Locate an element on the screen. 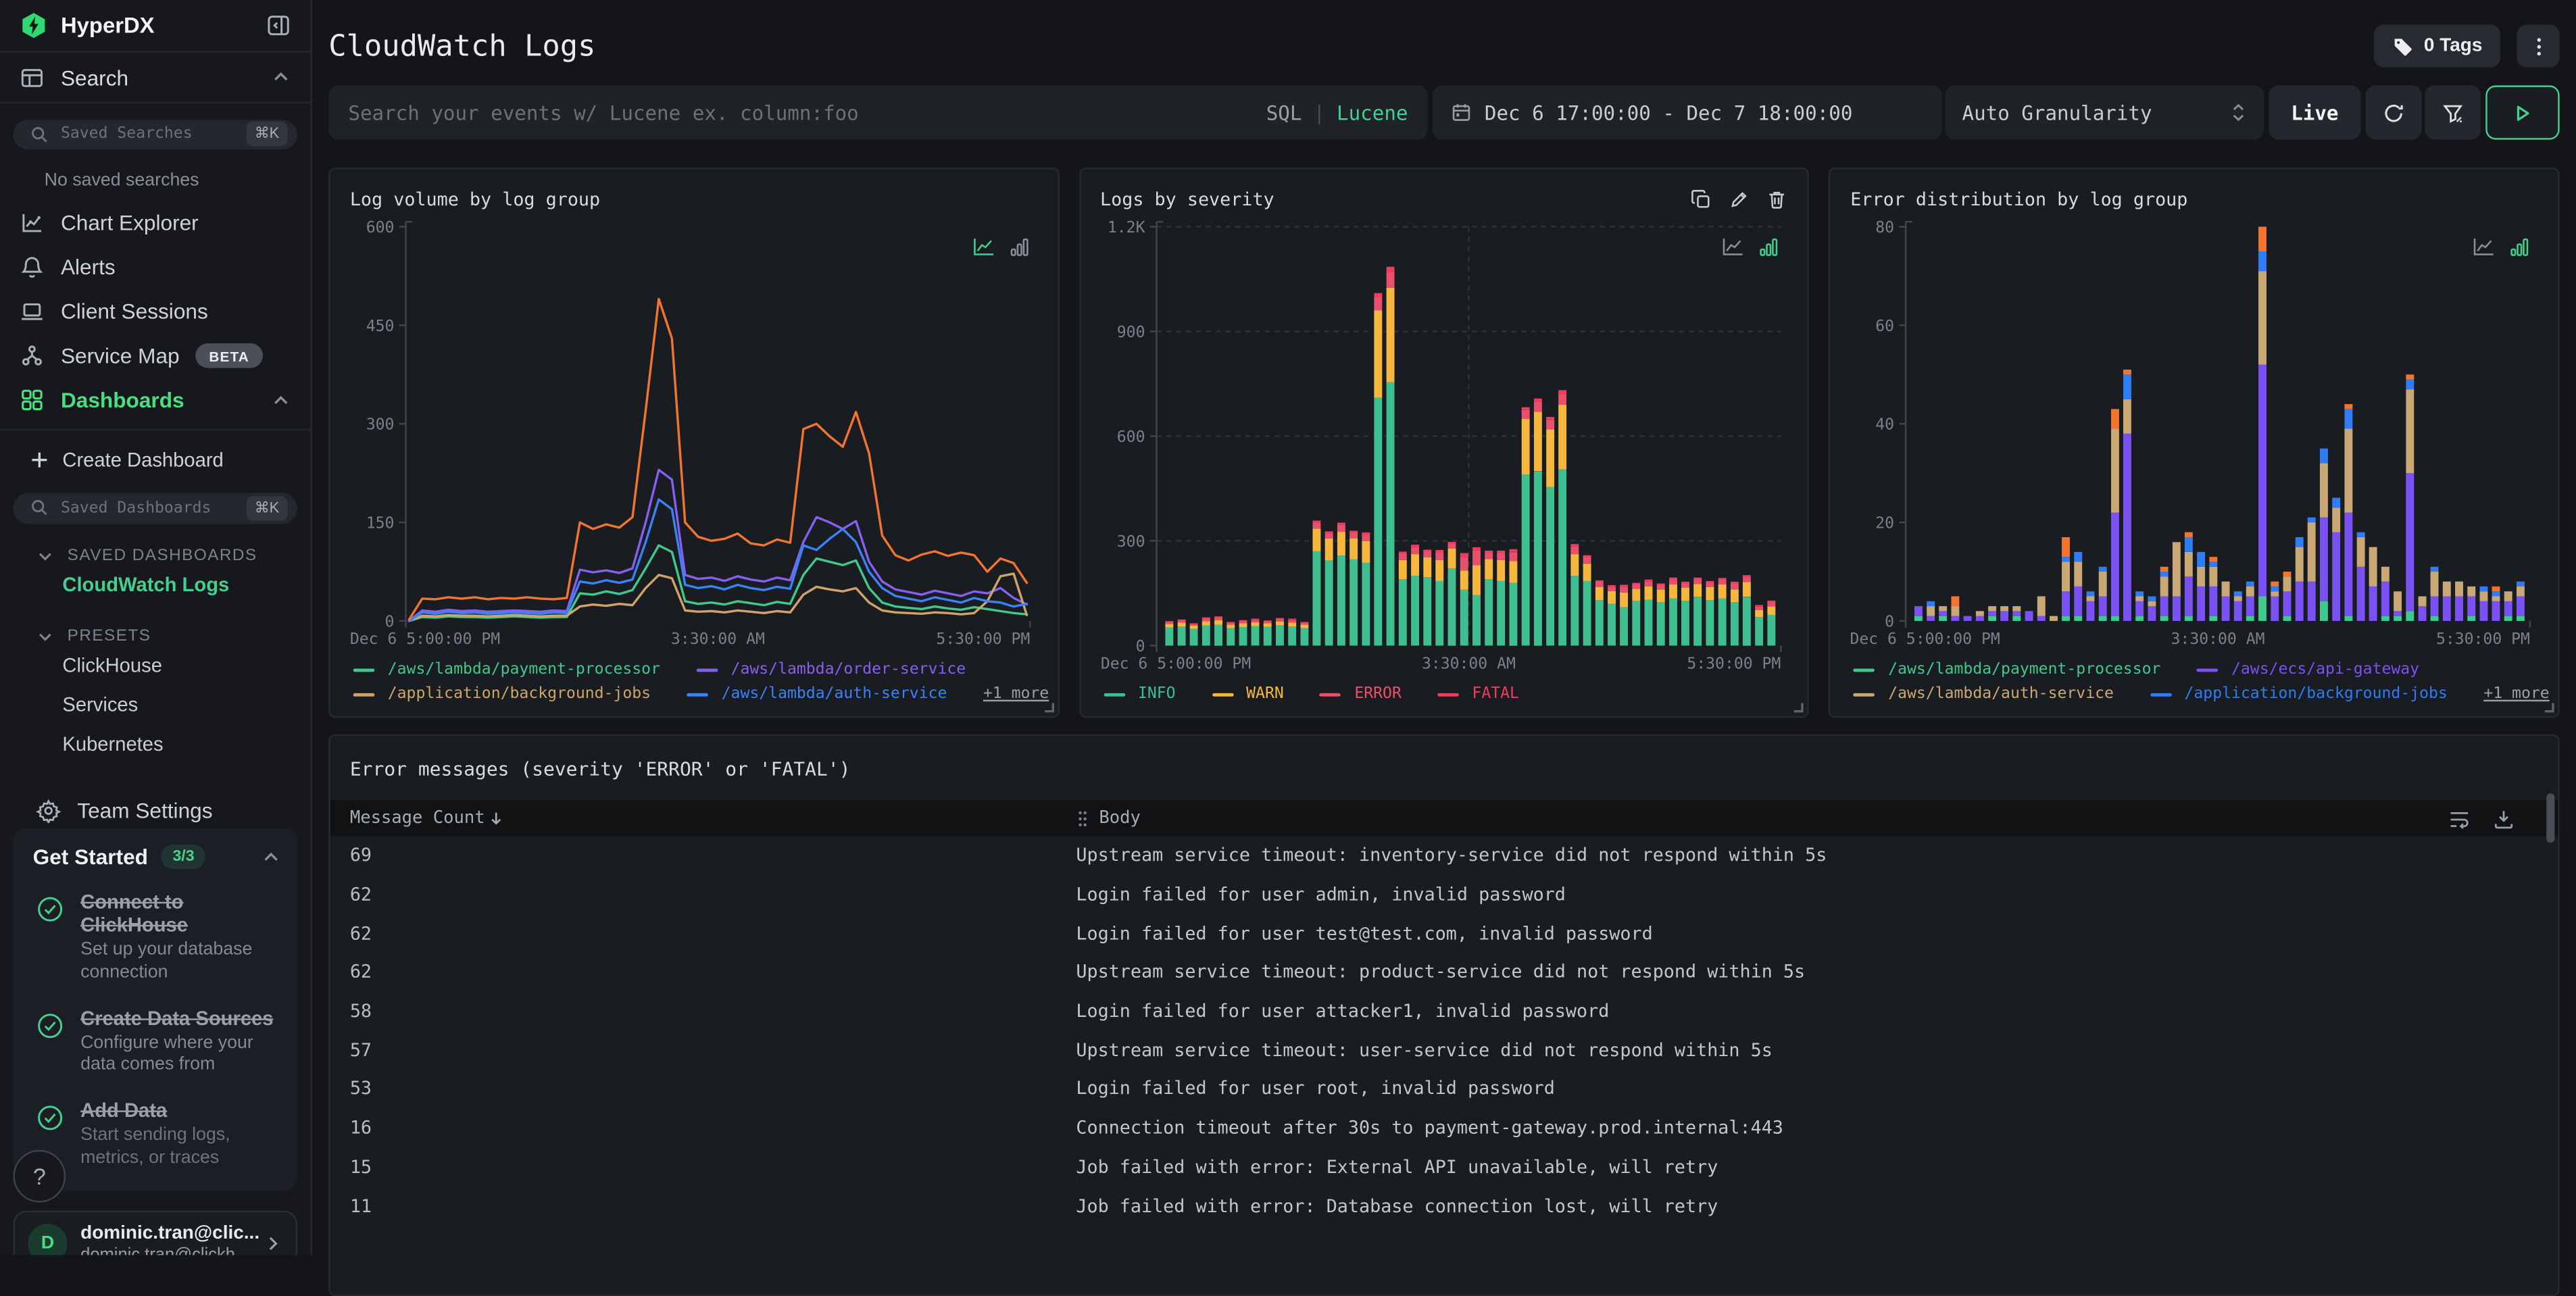  sidebar-item-search: Search is located at coordinates (155, 78).